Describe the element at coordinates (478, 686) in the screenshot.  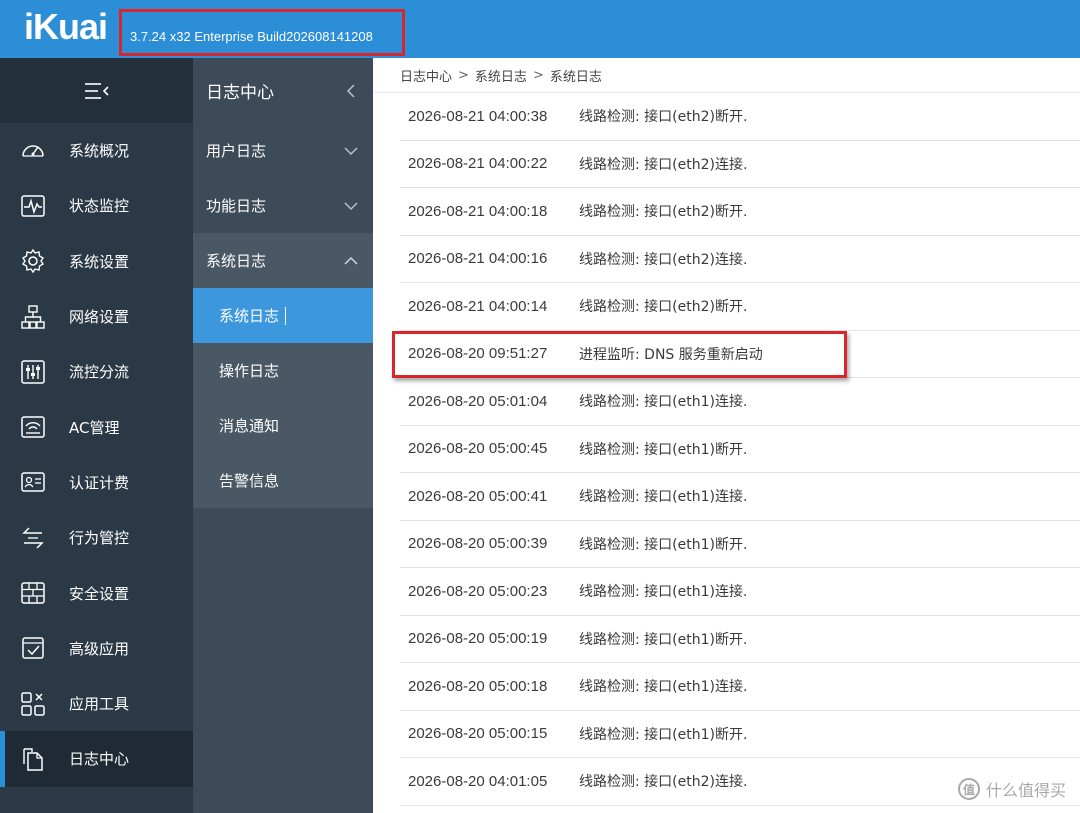
I see `log-time: 2026-08-20 05:00:18` at that location.